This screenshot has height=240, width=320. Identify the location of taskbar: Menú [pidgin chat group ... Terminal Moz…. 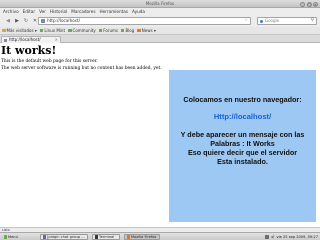
(160, 236).